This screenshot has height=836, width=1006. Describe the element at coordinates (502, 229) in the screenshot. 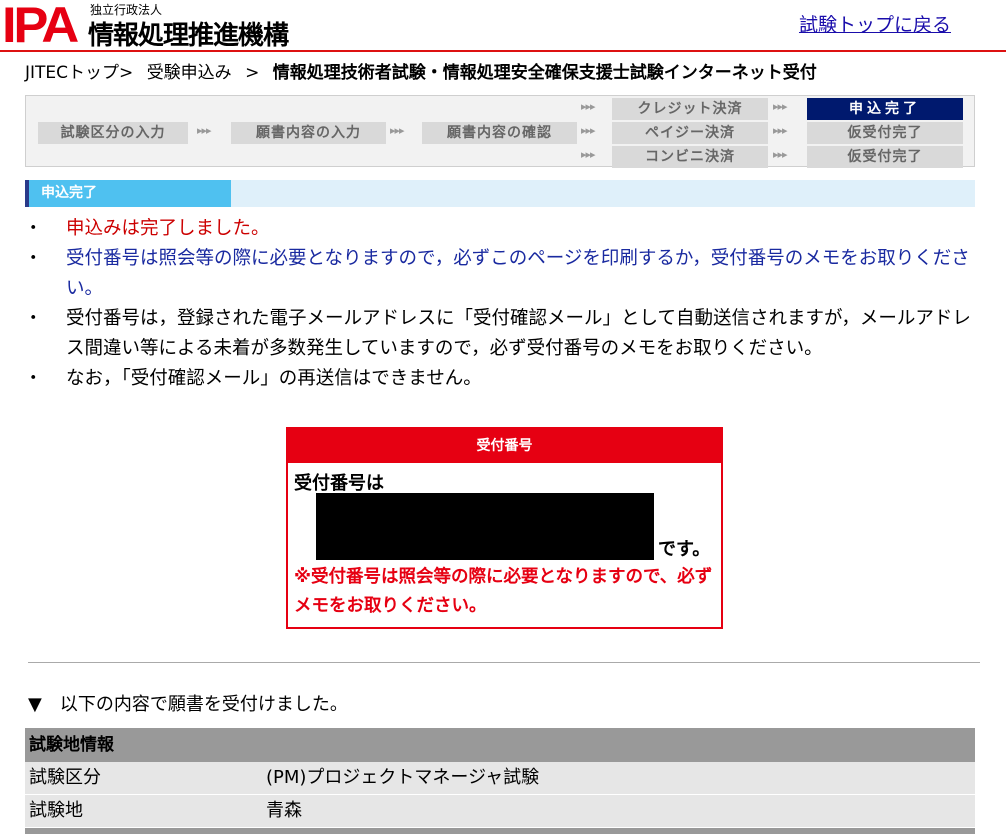

I see `notice-complete: 申込みは完了しました。` at that location.